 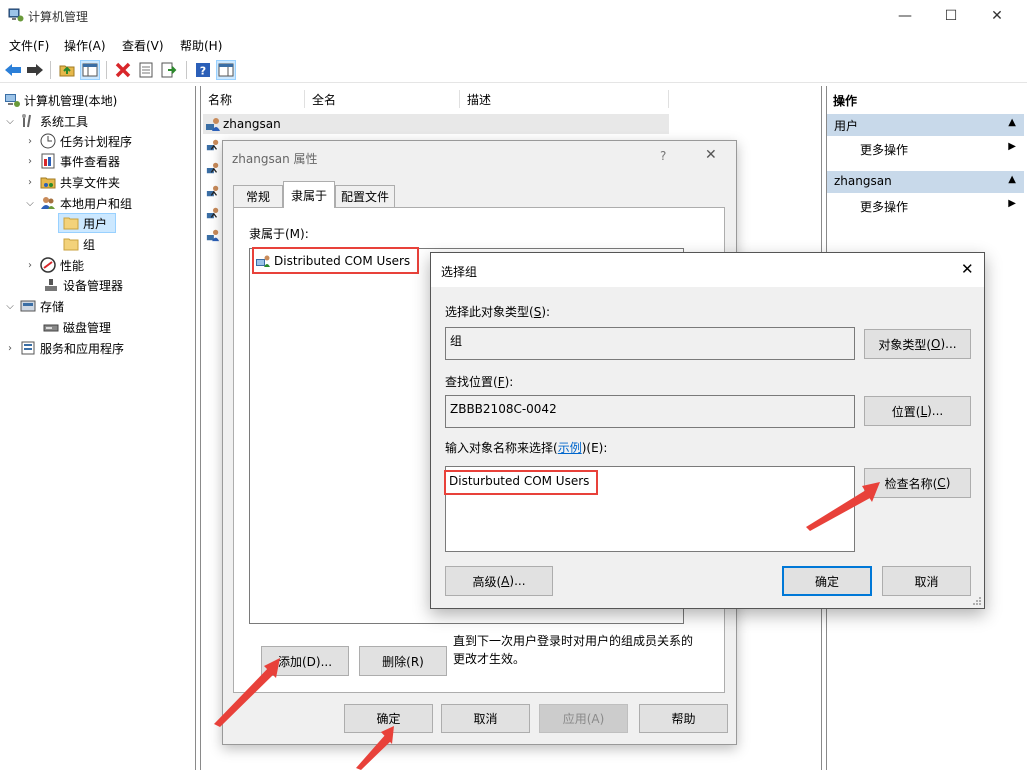 What do you see at coordinates (90, 161) in the screenshot?
I see `tree-event-viewer-label: 事件查看器` at bounding box center [90, 161].